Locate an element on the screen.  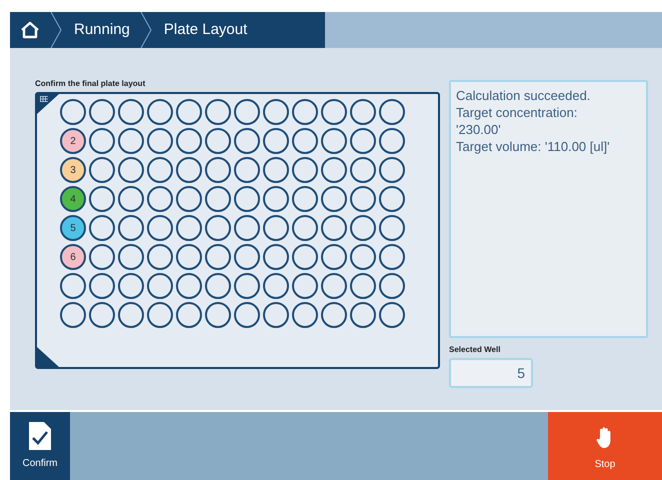
home-icon is located at coordinates (30, 30).